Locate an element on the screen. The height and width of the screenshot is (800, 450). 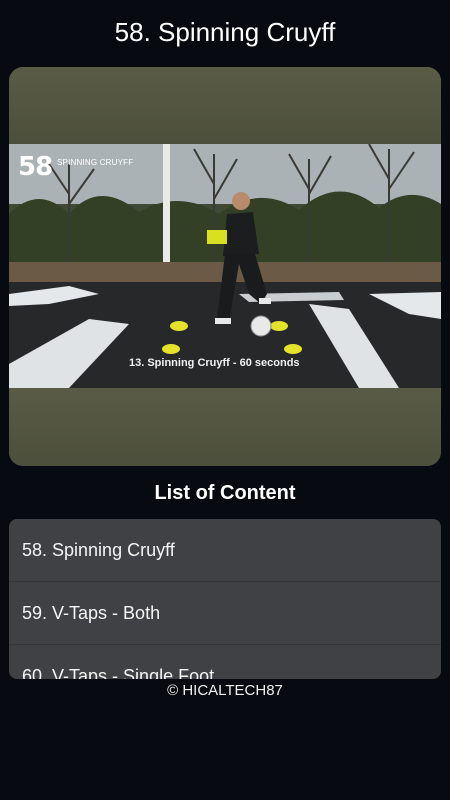
video-letterbox-top is located at coordinates (225, 105).